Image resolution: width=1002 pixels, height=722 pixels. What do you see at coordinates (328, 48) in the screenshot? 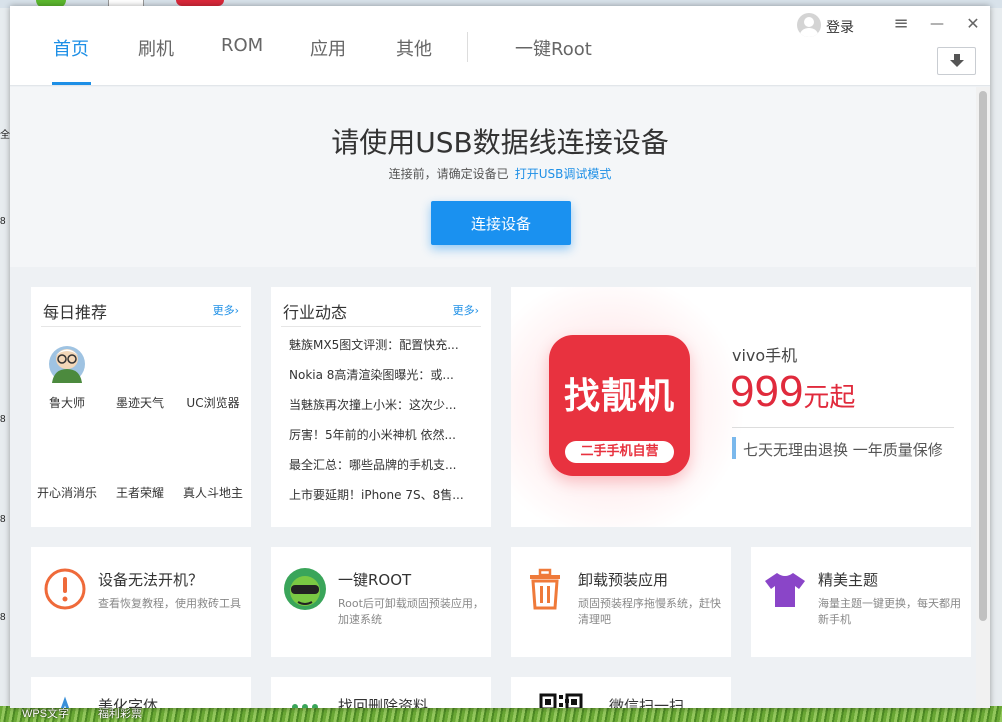
I see `tab-apps: 应用` at bounding box center [328, 48].